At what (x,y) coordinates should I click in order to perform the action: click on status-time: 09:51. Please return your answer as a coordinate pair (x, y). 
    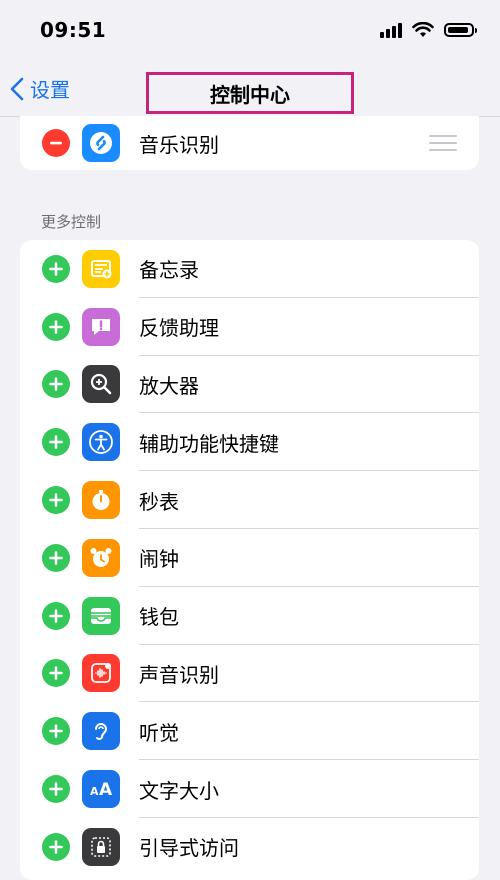
    Looking at the image, I should click on (73, 30).